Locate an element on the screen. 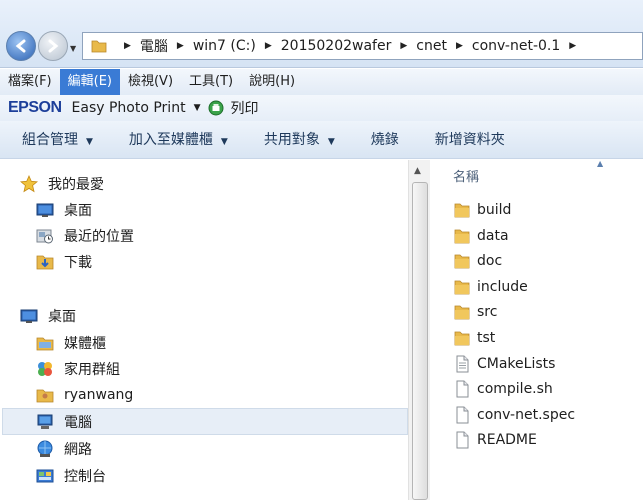 This screenshot has width=643, height=500. folder-item: src is located at coordinates (475, 312).